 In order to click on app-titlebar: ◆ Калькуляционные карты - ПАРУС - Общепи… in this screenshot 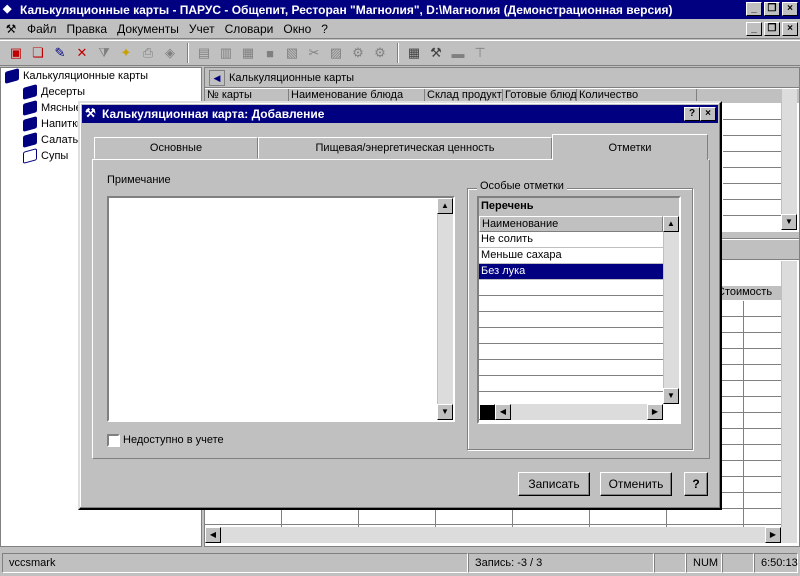, I will do `click(400, 9)`.